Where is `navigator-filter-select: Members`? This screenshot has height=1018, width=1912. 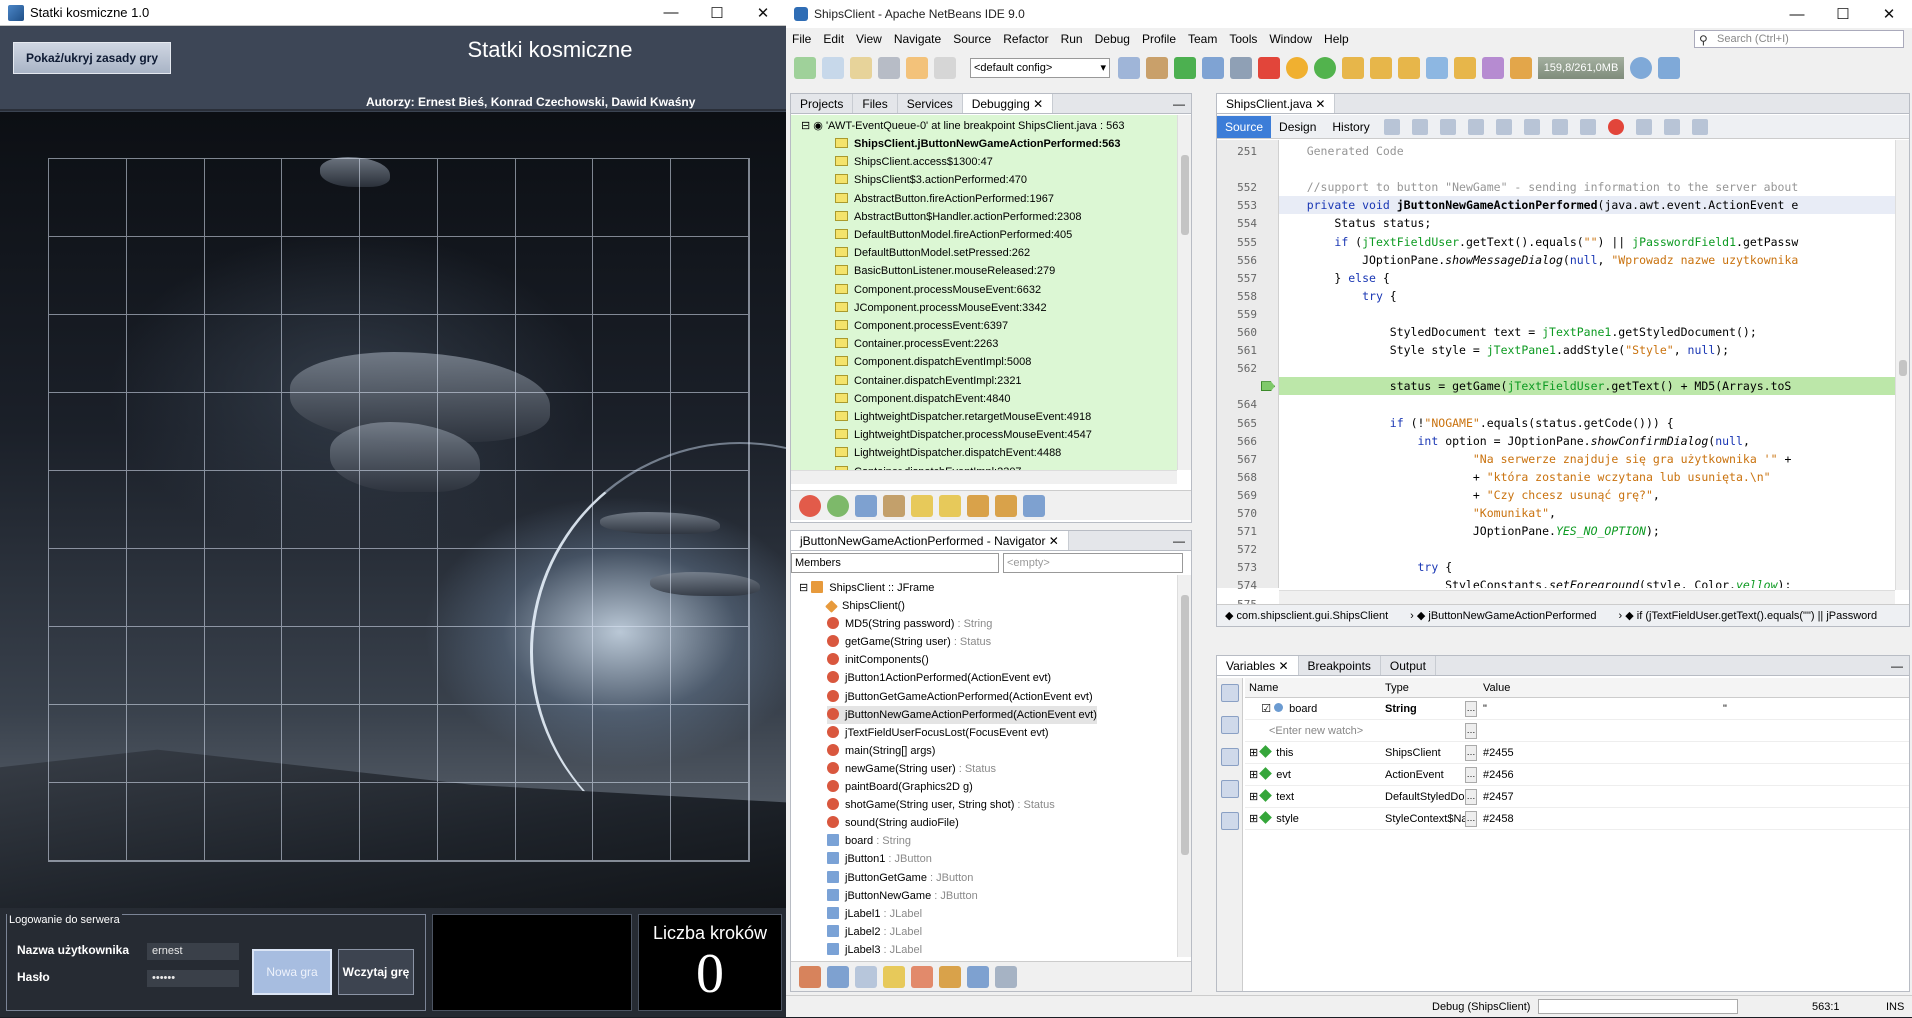 navigator-filter-select: Members is located at coordinates (895, 563).